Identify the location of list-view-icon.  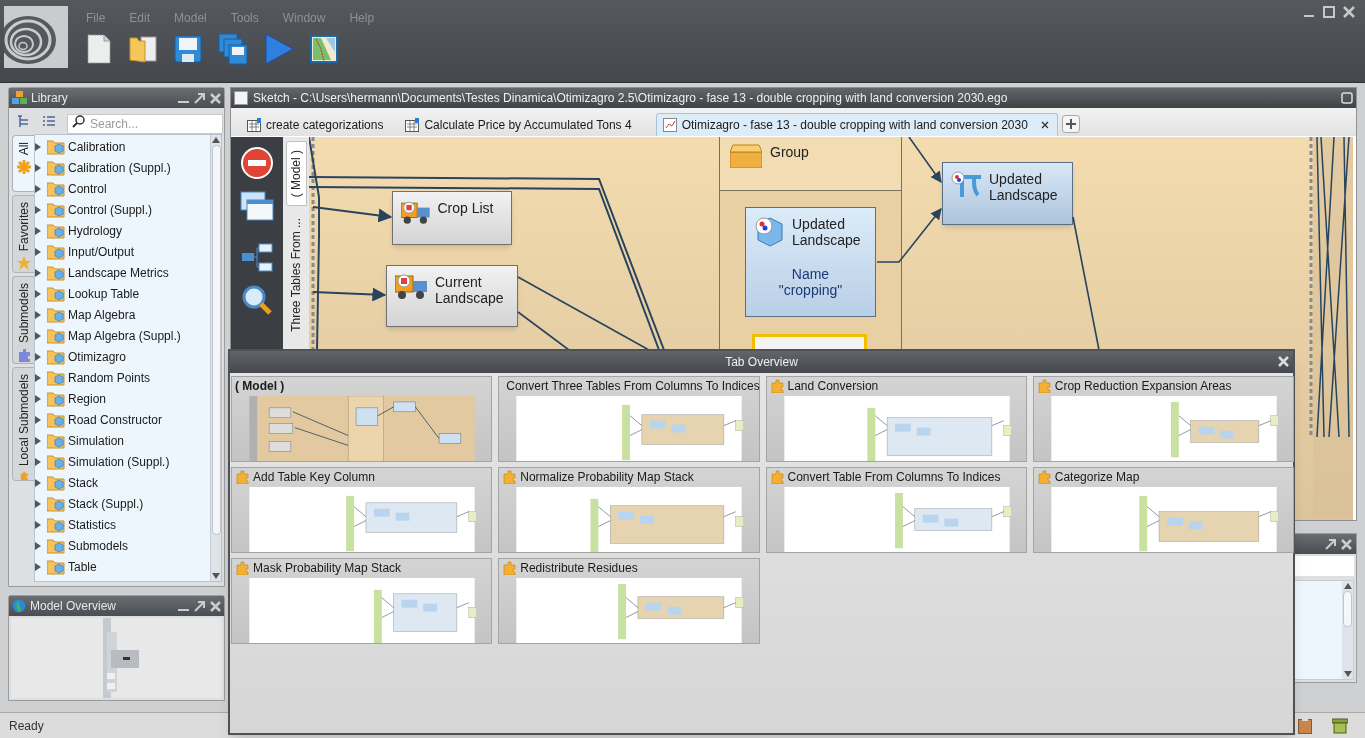
(48, 121).